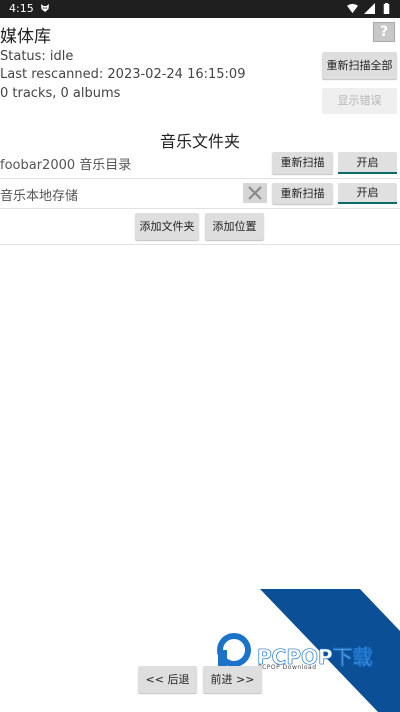  What do you see at coordinates (167, 226) in the screenshot?
I see `add-folder-button: 添加文件夹` at bounding box center [167, 226].